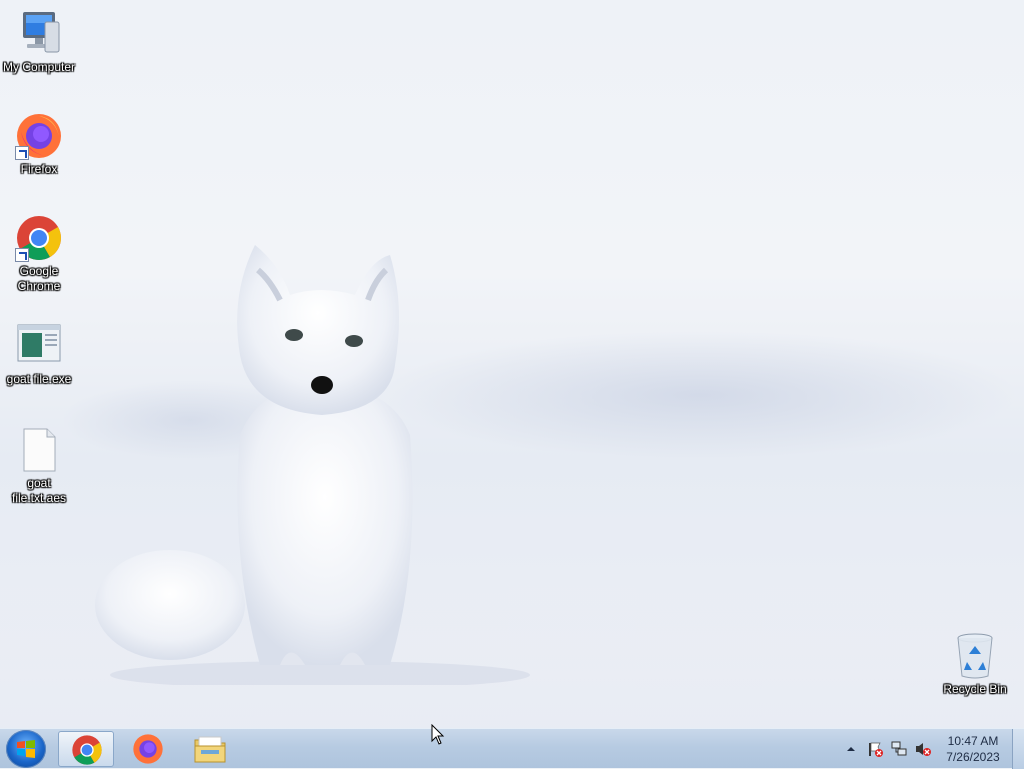  I want to click on show-desktop-button, so click(1018, 749).